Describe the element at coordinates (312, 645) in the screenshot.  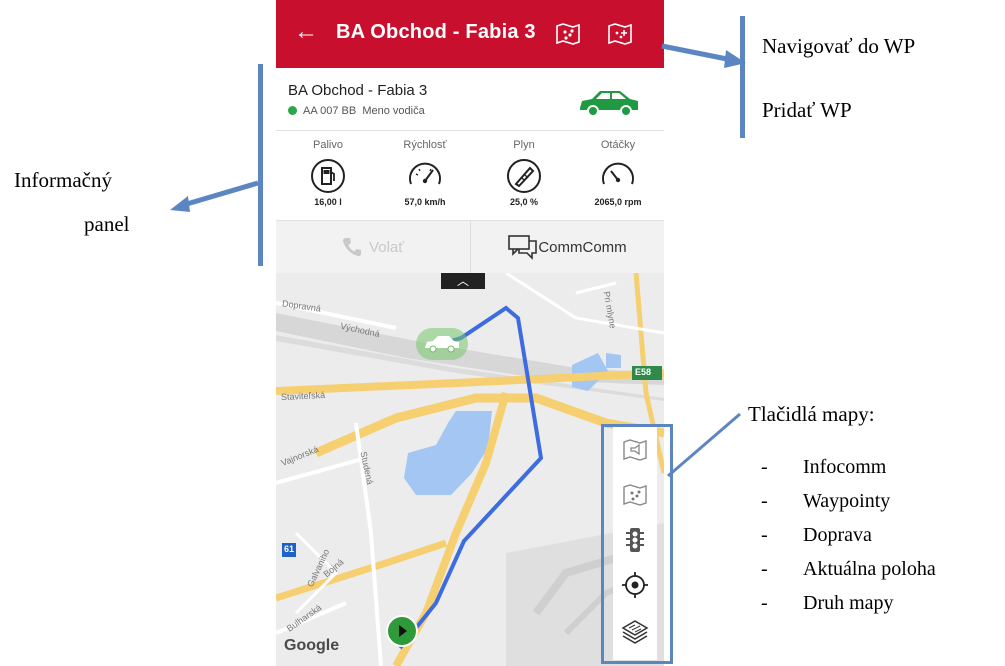
I see `google-logo: Google` at that location.